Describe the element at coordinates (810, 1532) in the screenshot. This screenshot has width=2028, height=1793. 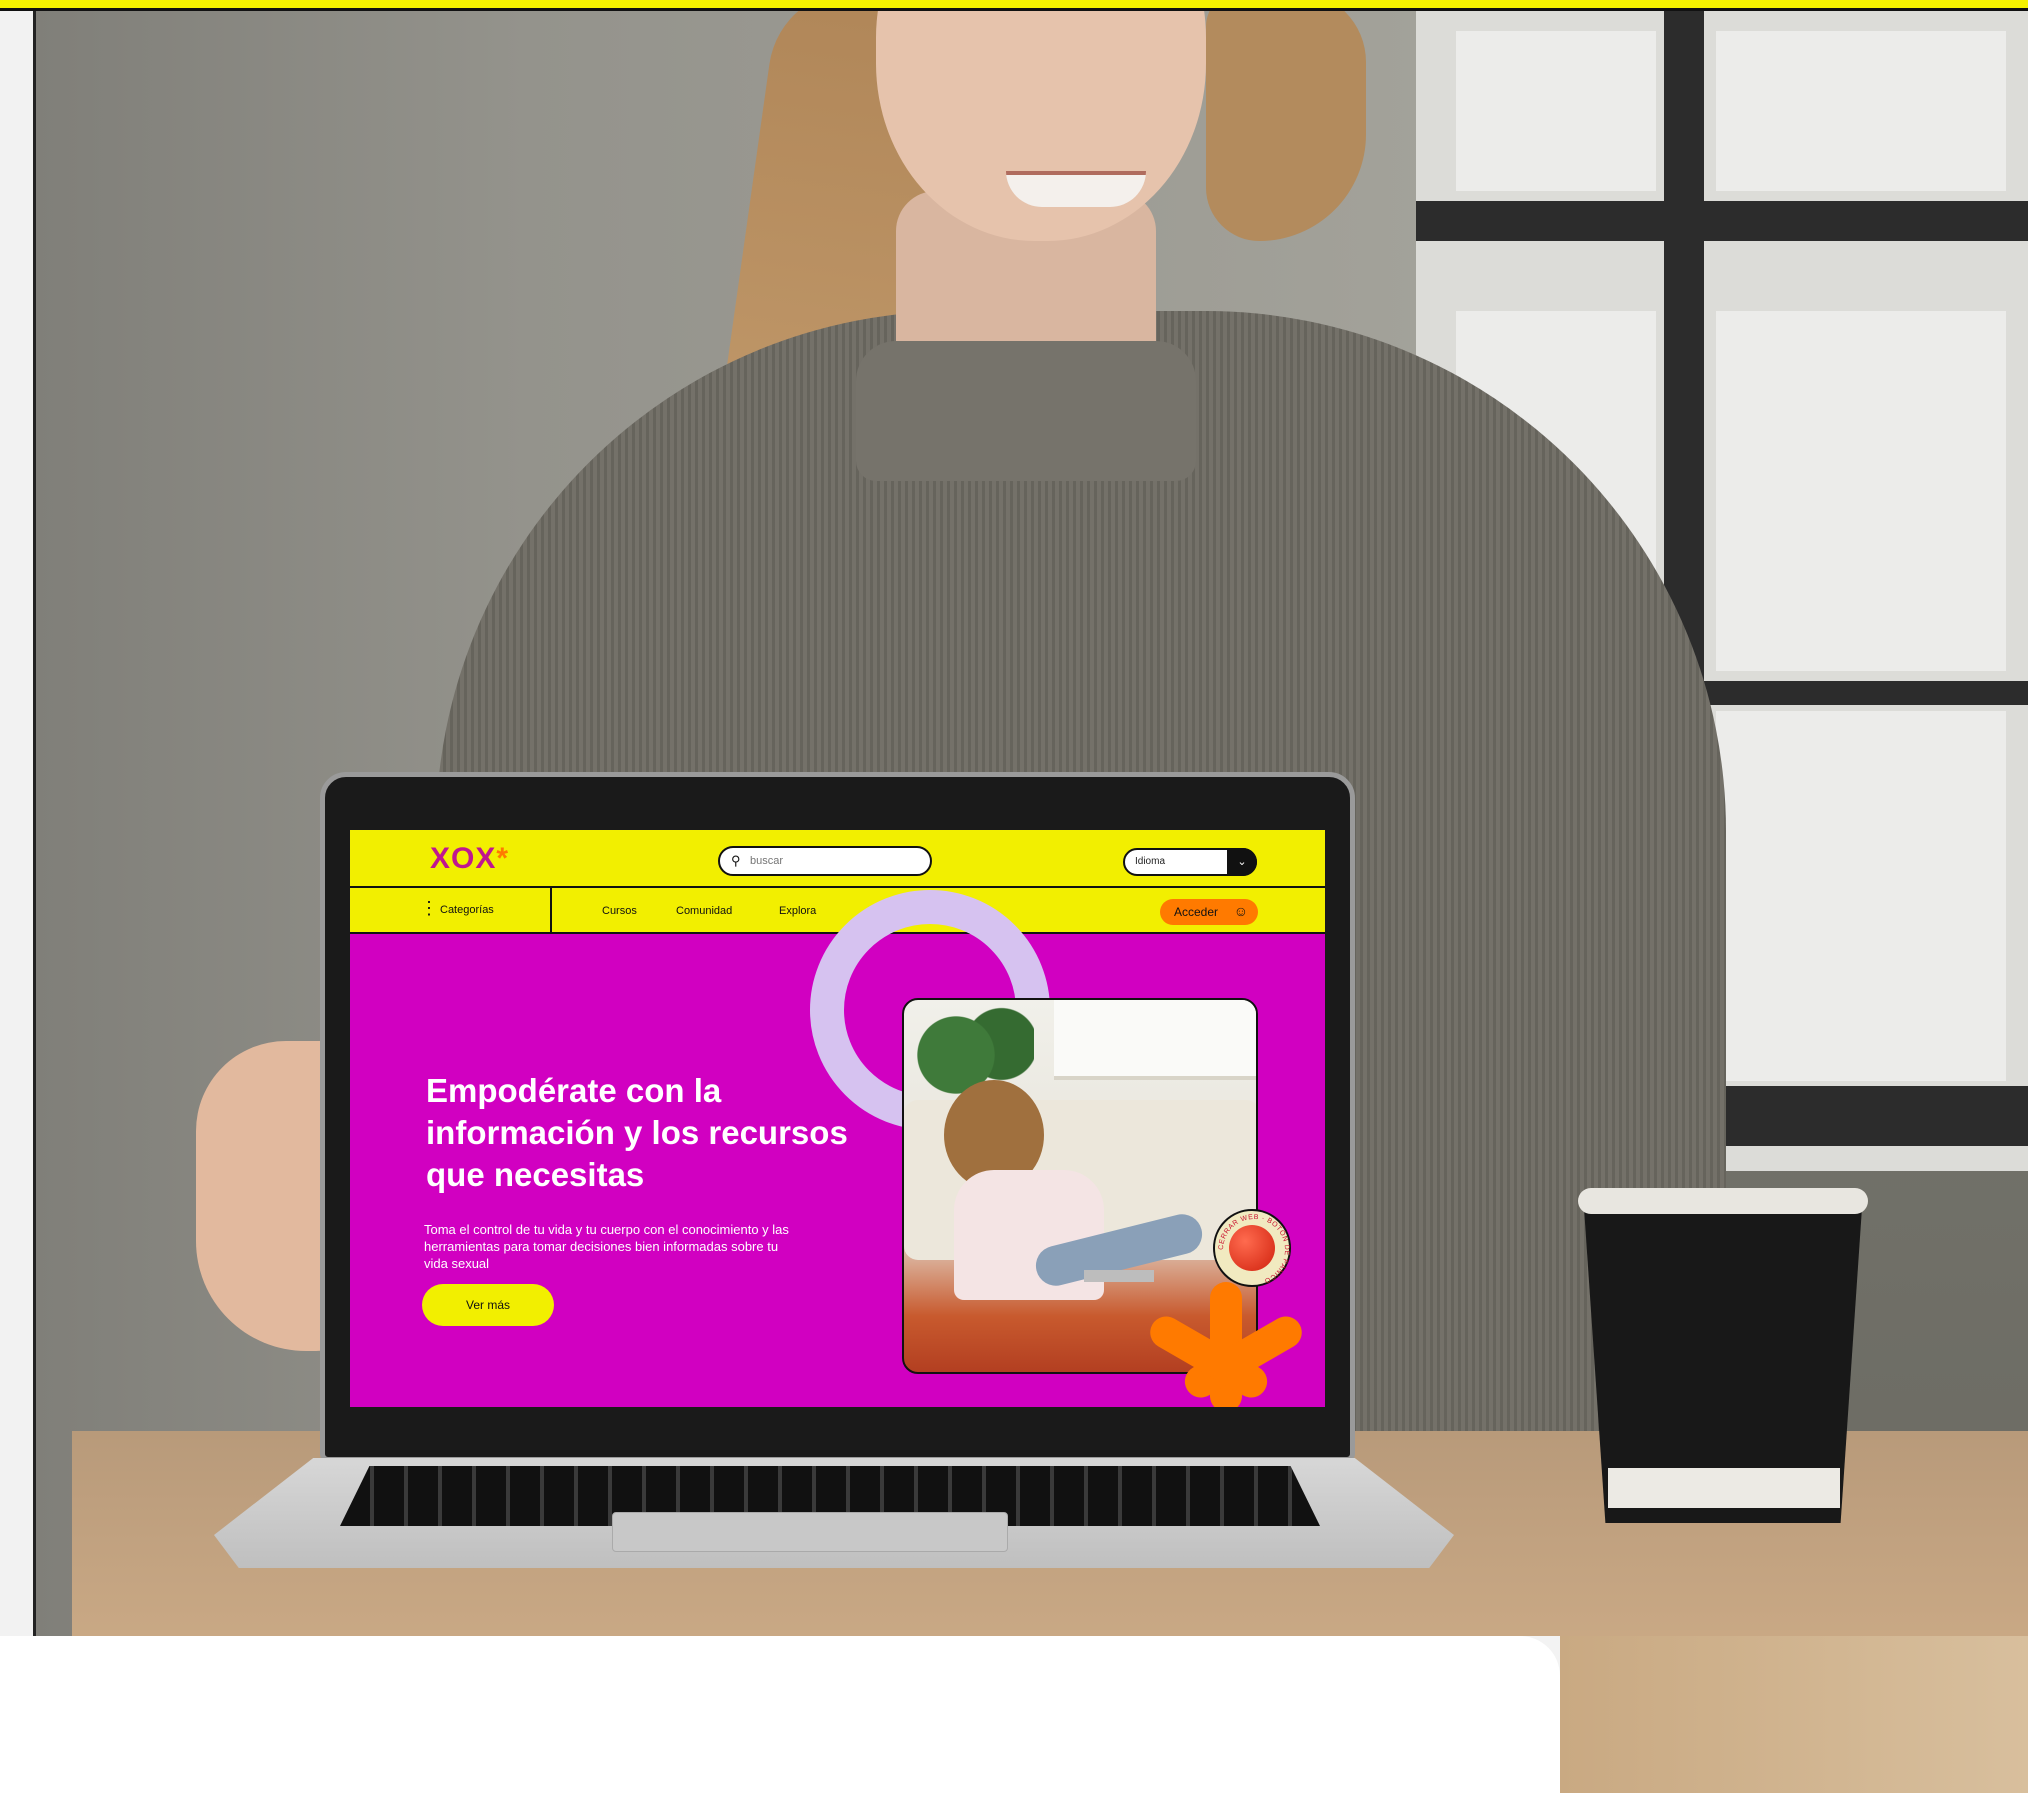
I see `laptop-trackpad` at that location.